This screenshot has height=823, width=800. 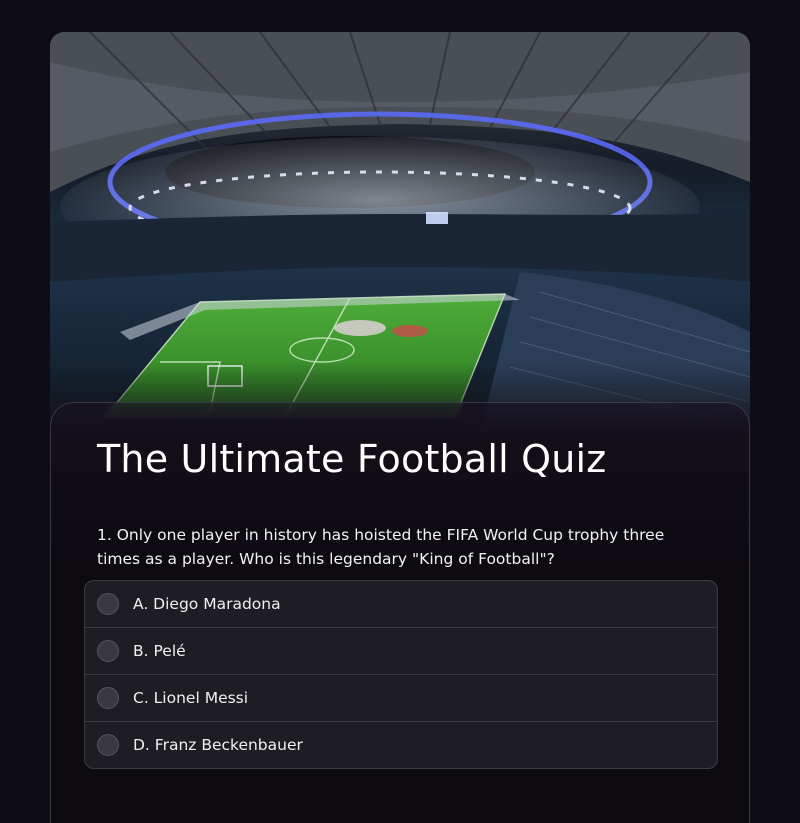 What do you see at coordinates (108, 698) in the screenshot?
I see `radio-button-c` at bounding box center [108, 698].